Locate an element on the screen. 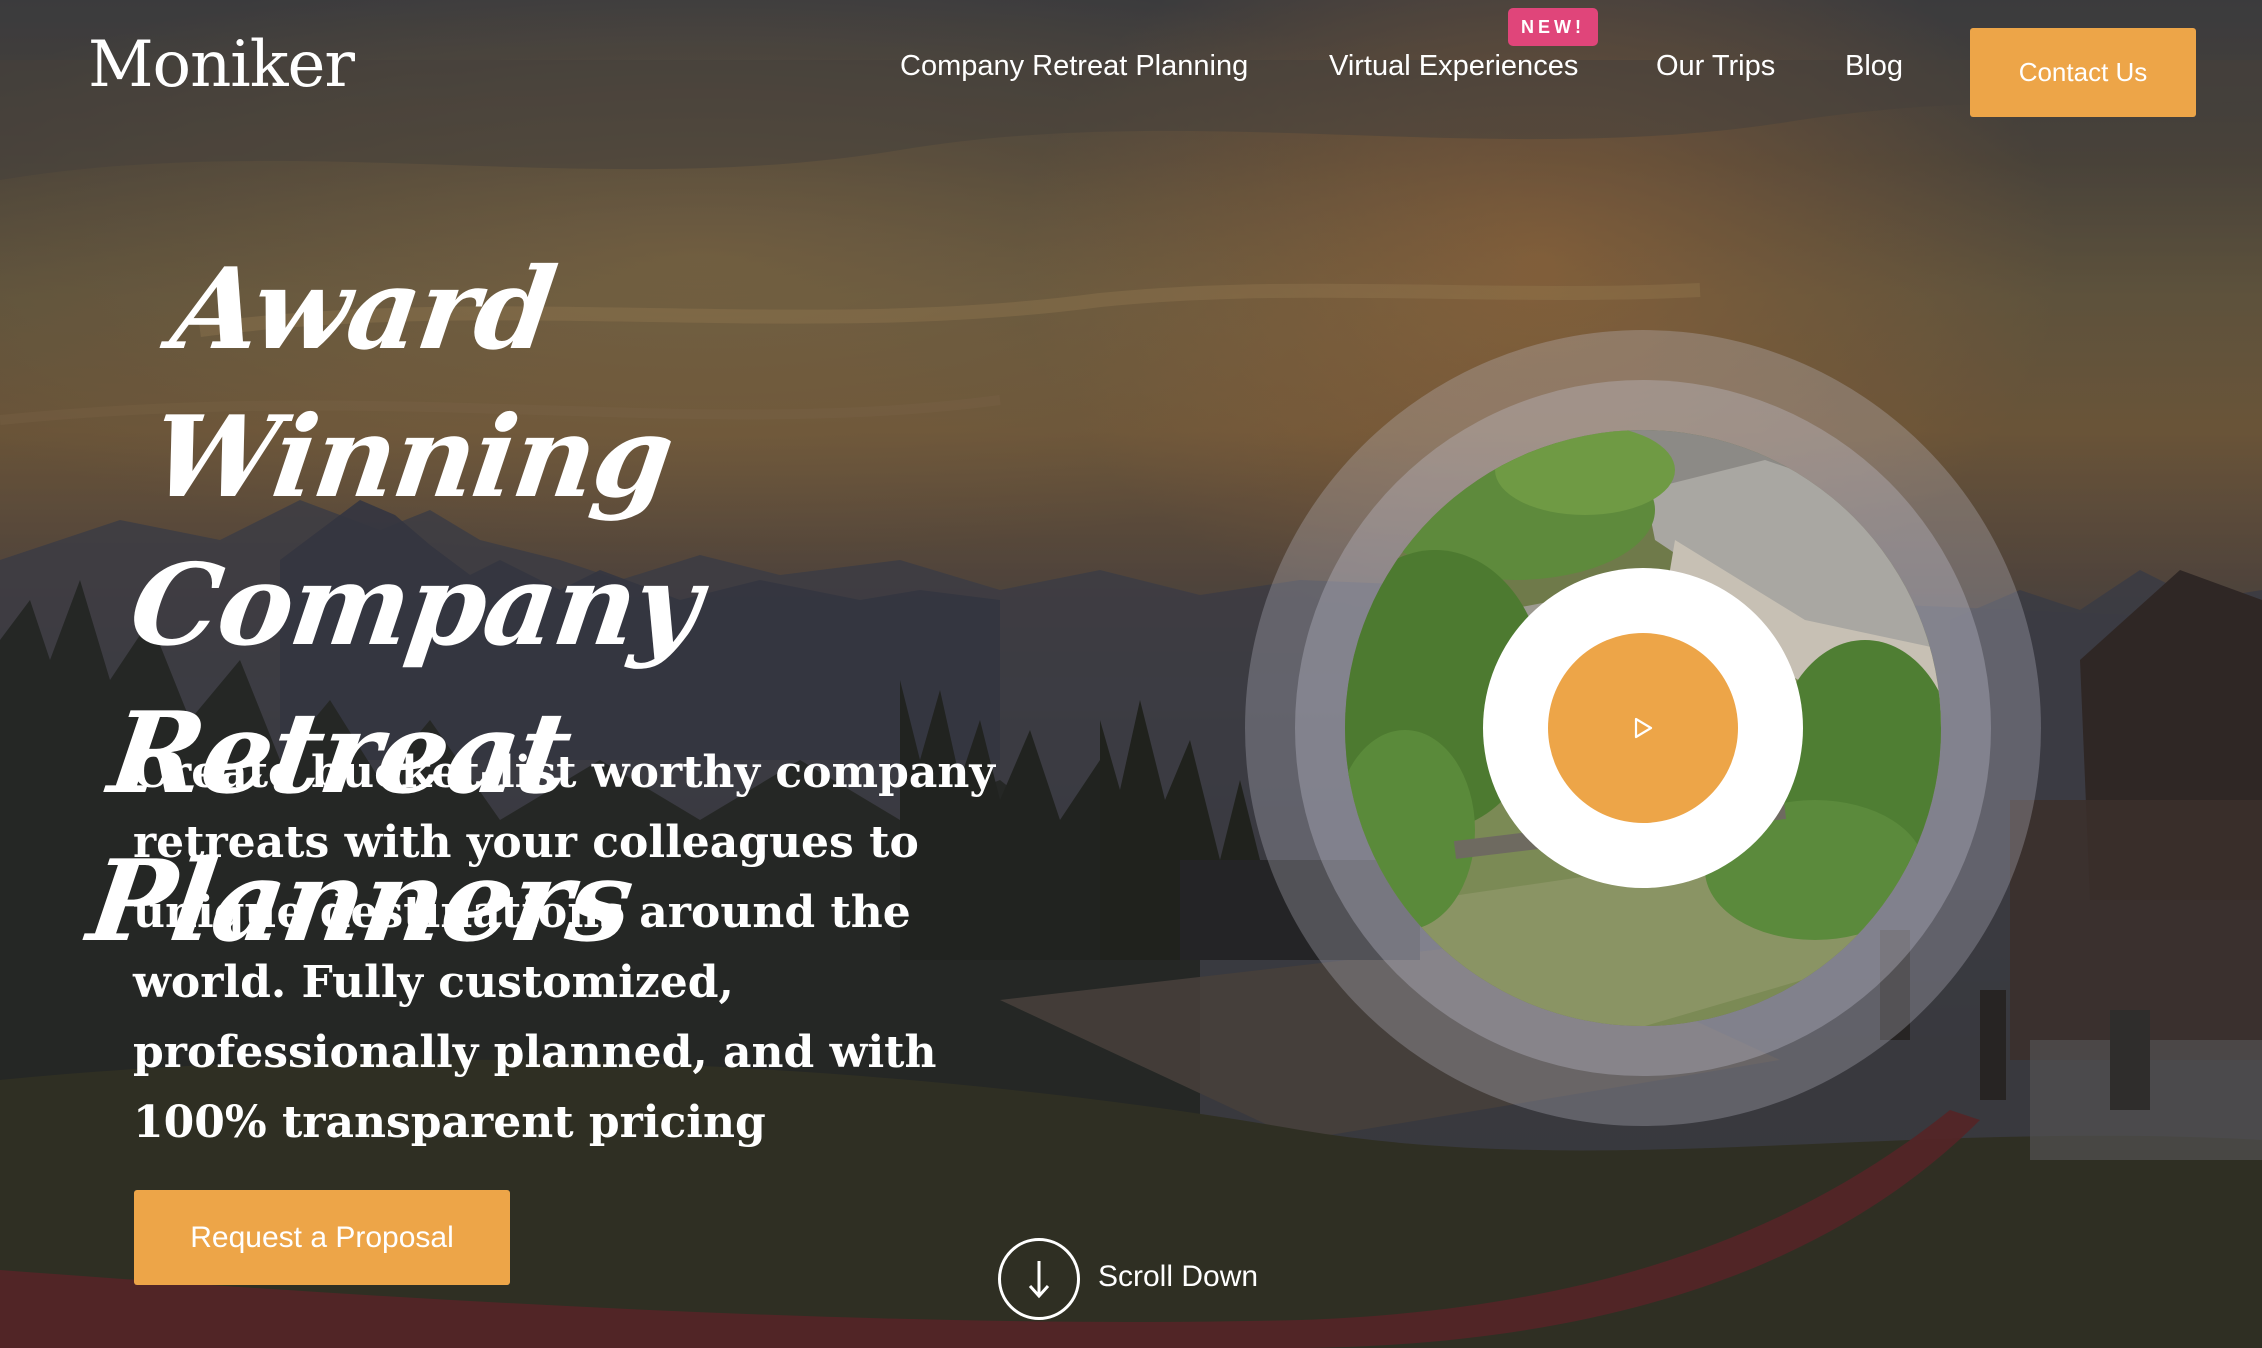 The height and width of the screenshot is (1348, 2262). nav-virtual-experiences: Virtual Experiences is located at coordinates (1453, 66).